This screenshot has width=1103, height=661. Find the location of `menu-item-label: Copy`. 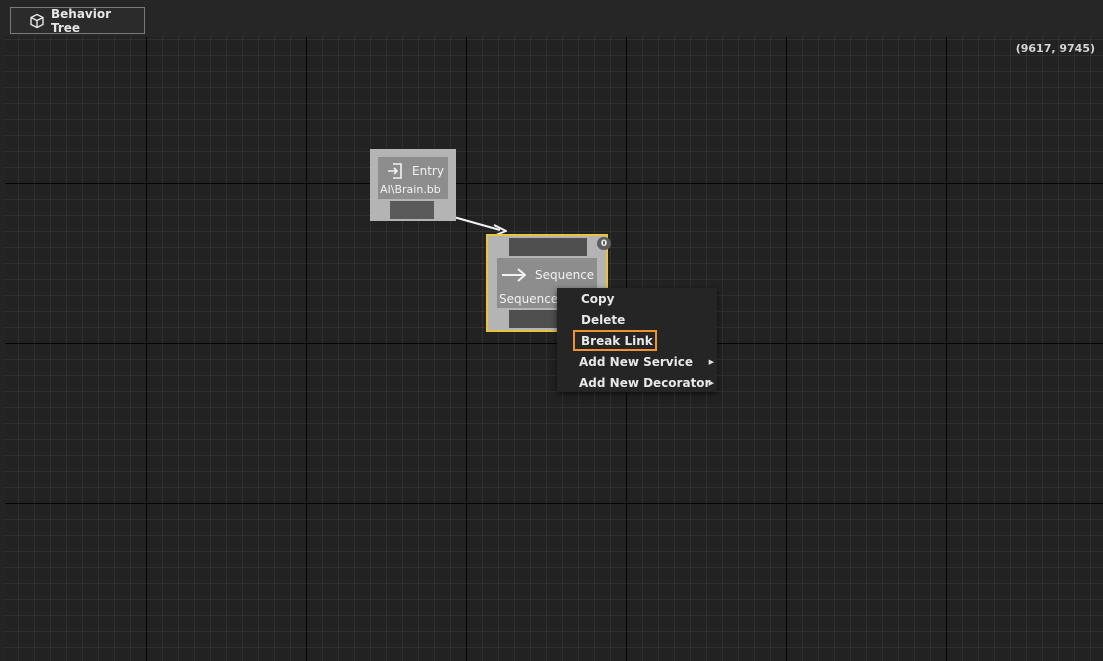

menu-item-label: Copy is located at coordinates (598, 298).